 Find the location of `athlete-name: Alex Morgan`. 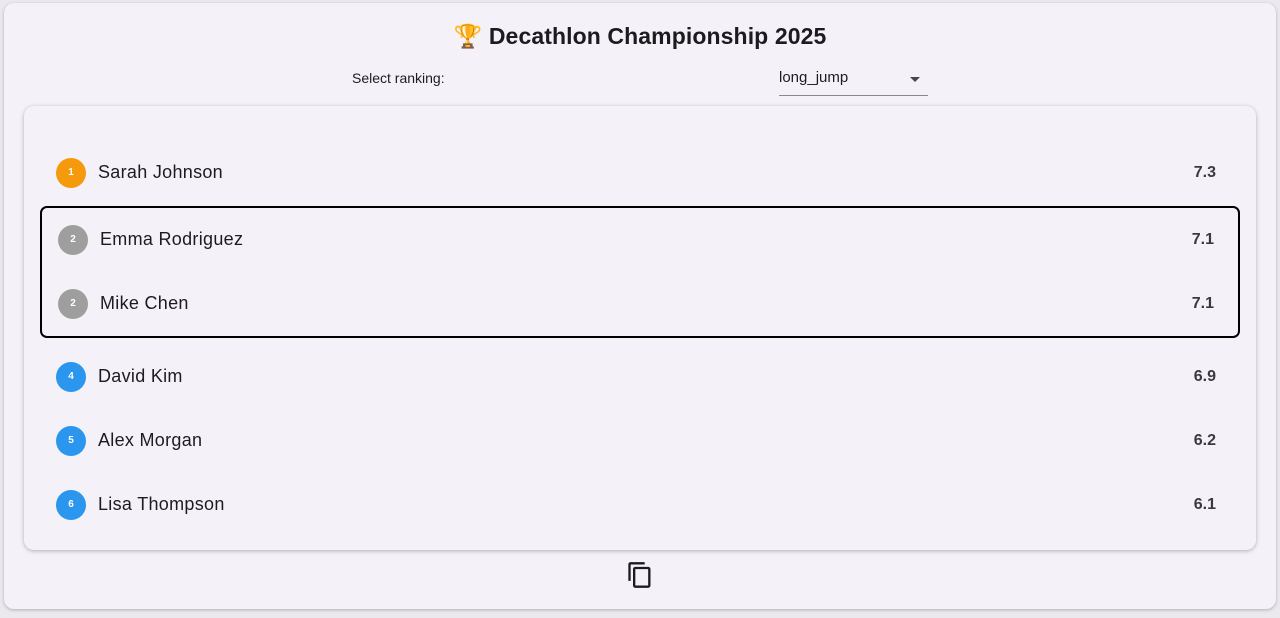

athlete-name: Alex Morgan is located at coordinates (150, 440).